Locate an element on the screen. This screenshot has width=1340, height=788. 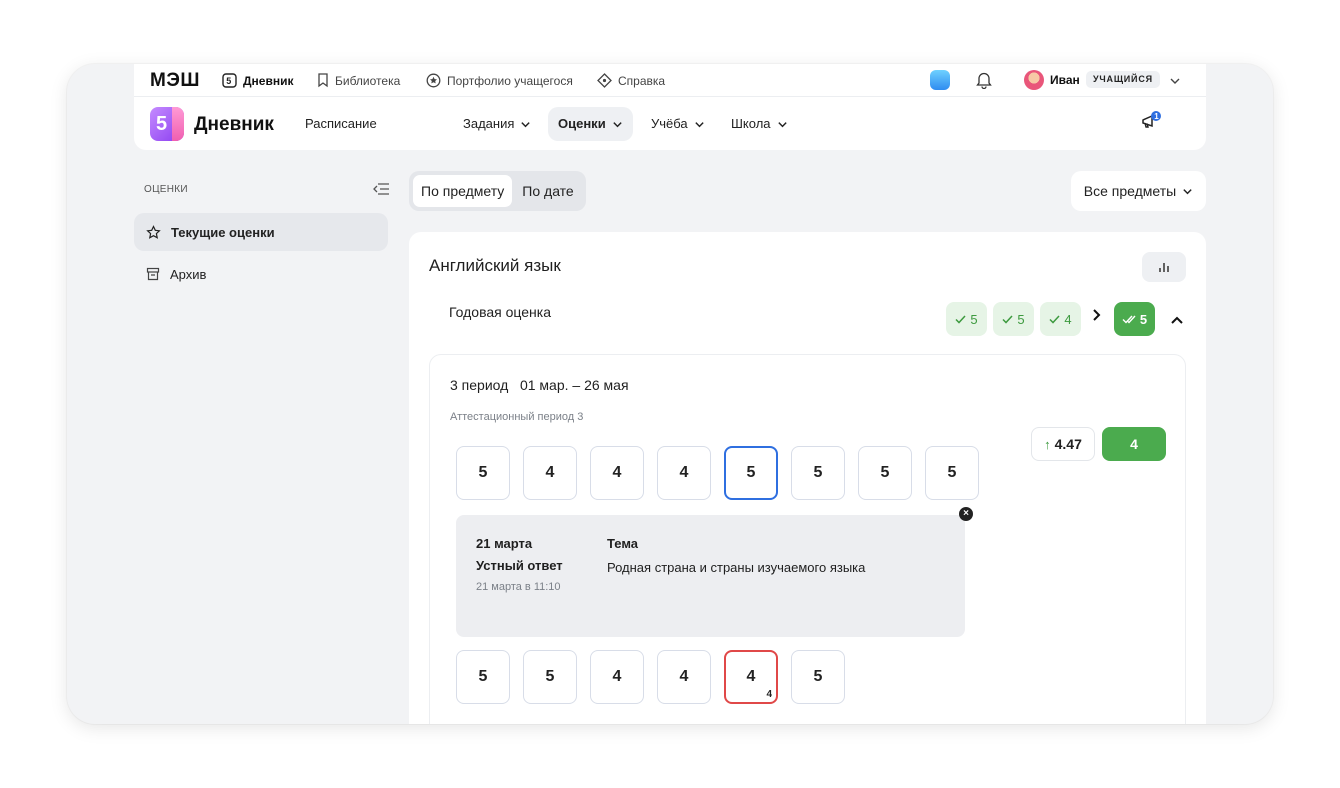
nav-label: Школа is located at coordinates (751, 123).